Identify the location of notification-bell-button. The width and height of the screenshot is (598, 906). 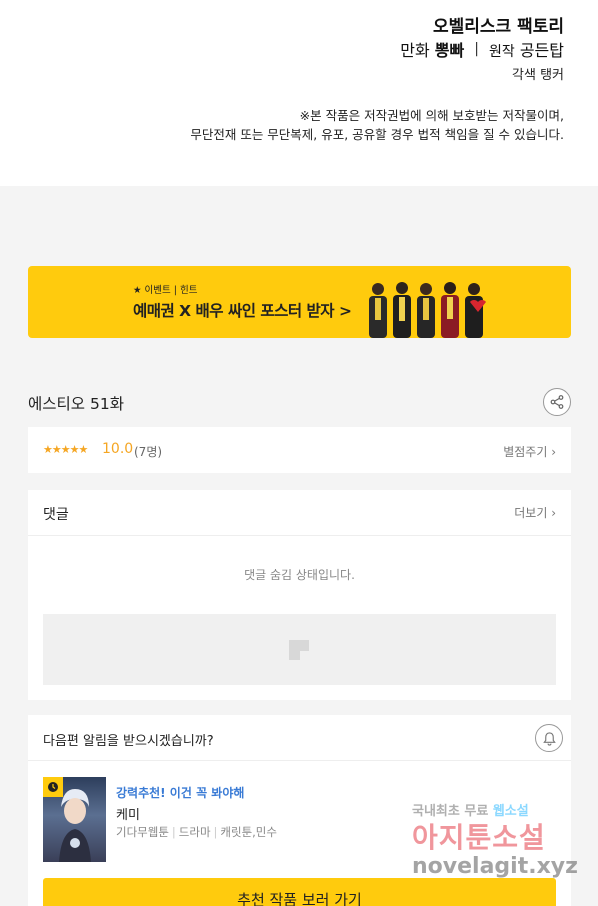
(549, 738).